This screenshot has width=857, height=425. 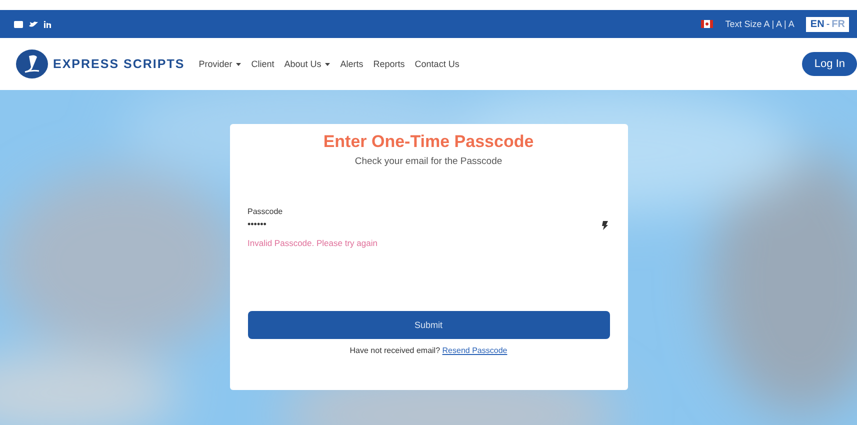 I want to click on nav-link: Contact Us, so click(x=437, y=64).